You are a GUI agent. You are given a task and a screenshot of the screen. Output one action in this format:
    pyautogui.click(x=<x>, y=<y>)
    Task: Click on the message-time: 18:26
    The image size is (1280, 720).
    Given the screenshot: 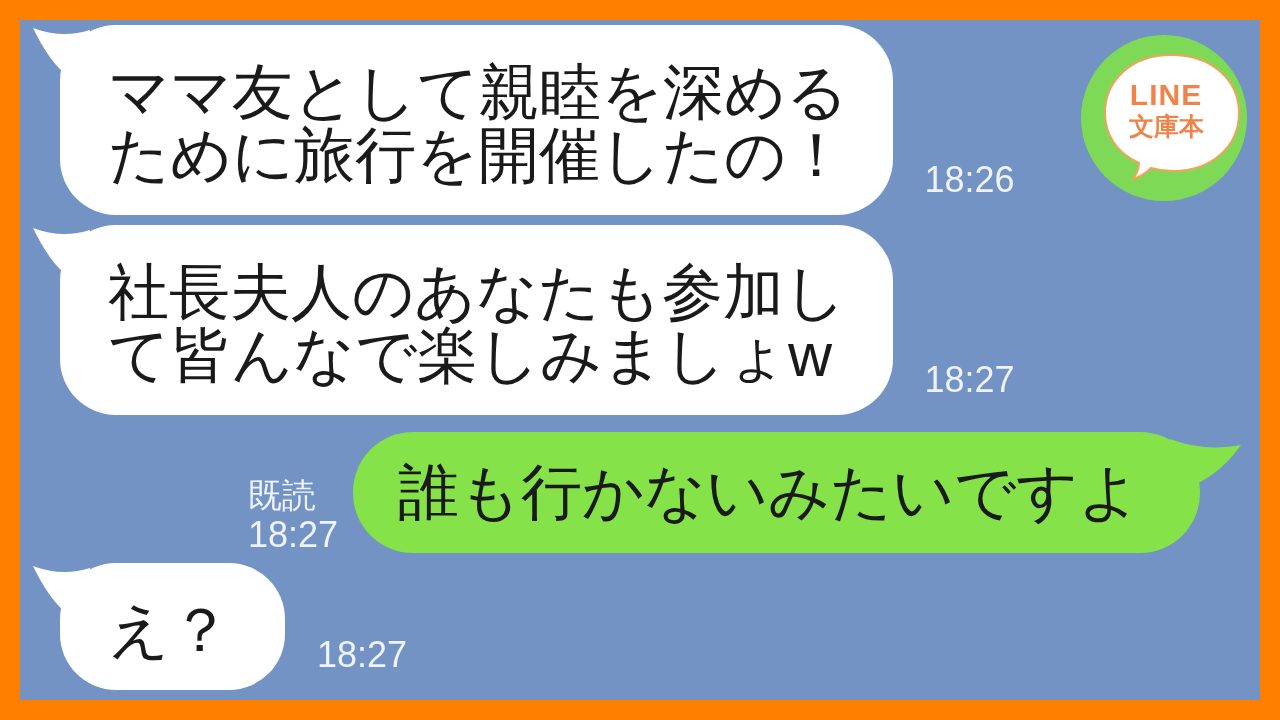 What is the action you would take?
    pyautogui.click(x=969, y=180)
    